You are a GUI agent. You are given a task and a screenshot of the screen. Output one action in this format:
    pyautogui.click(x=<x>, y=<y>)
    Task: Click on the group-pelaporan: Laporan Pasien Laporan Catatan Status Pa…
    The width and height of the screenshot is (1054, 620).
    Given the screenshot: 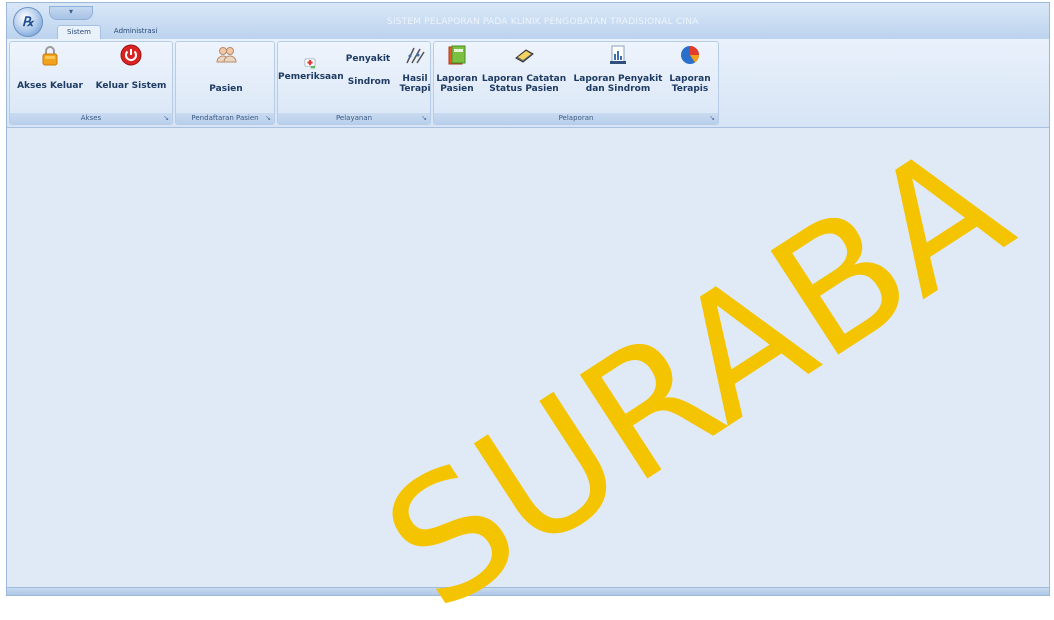 What is the action you would take?
    pyautogui.click(x=576, y=83)
    